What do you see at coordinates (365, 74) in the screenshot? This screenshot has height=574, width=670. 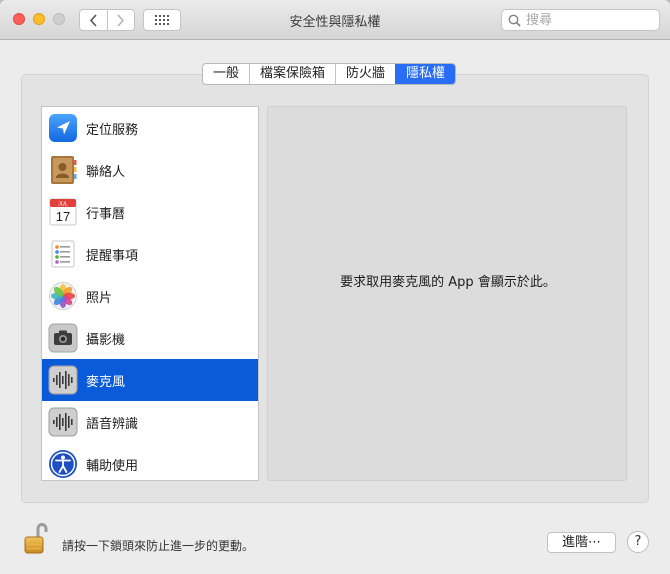 I see `tab-firewall: 防火牆` at bounding box center [365, 74].